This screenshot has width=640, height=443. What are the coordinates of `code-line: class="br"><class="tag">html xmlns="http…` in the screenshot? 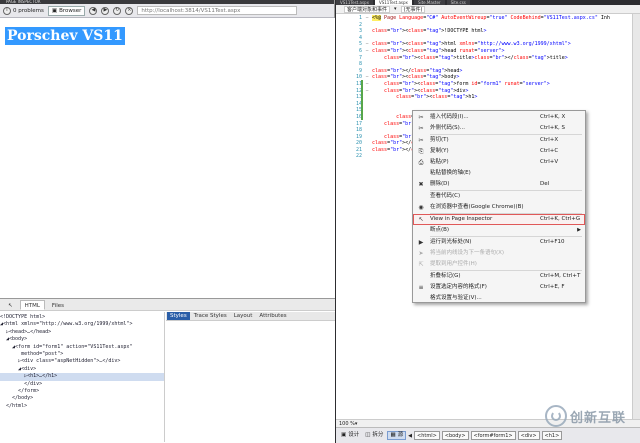 It's located at (501, 44).